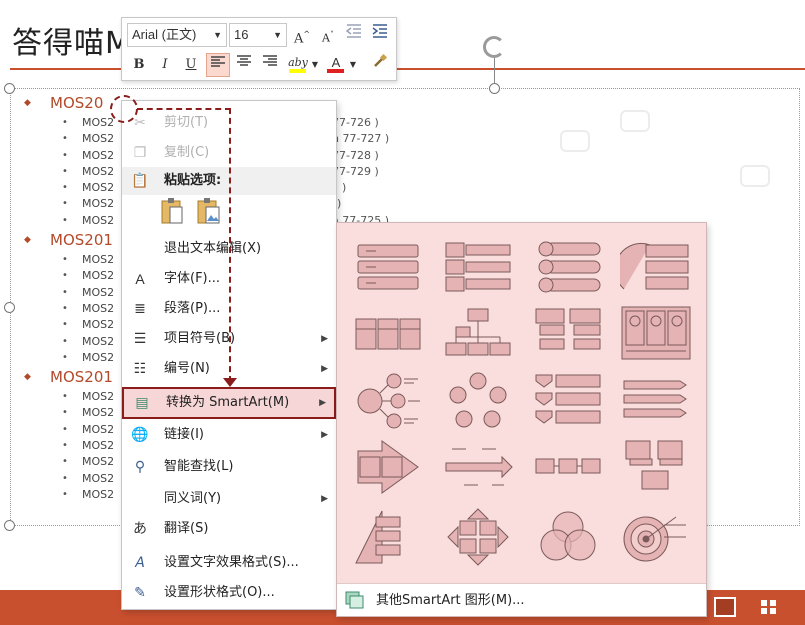  I want to click on italic-icon: I, so click(165, 64).